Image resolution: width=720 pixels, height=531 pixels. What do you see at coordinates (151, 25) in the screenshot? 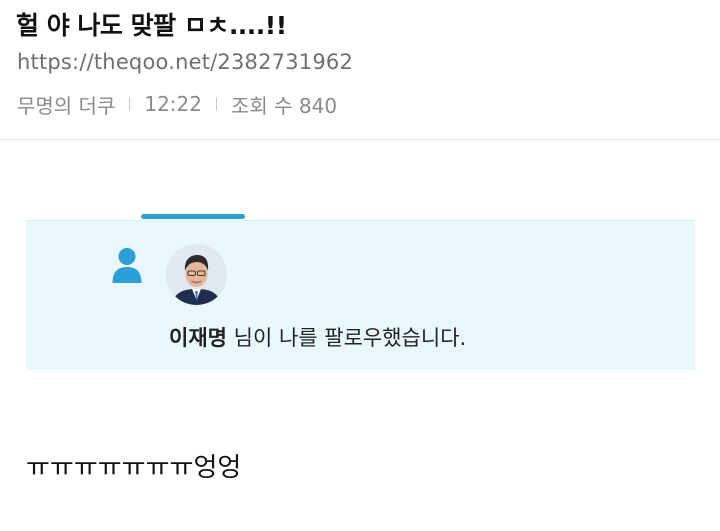
I see `post-title: 헐 야 나도 맞팔 ㅁㅊ....!!` at bounding box center [151, 25].